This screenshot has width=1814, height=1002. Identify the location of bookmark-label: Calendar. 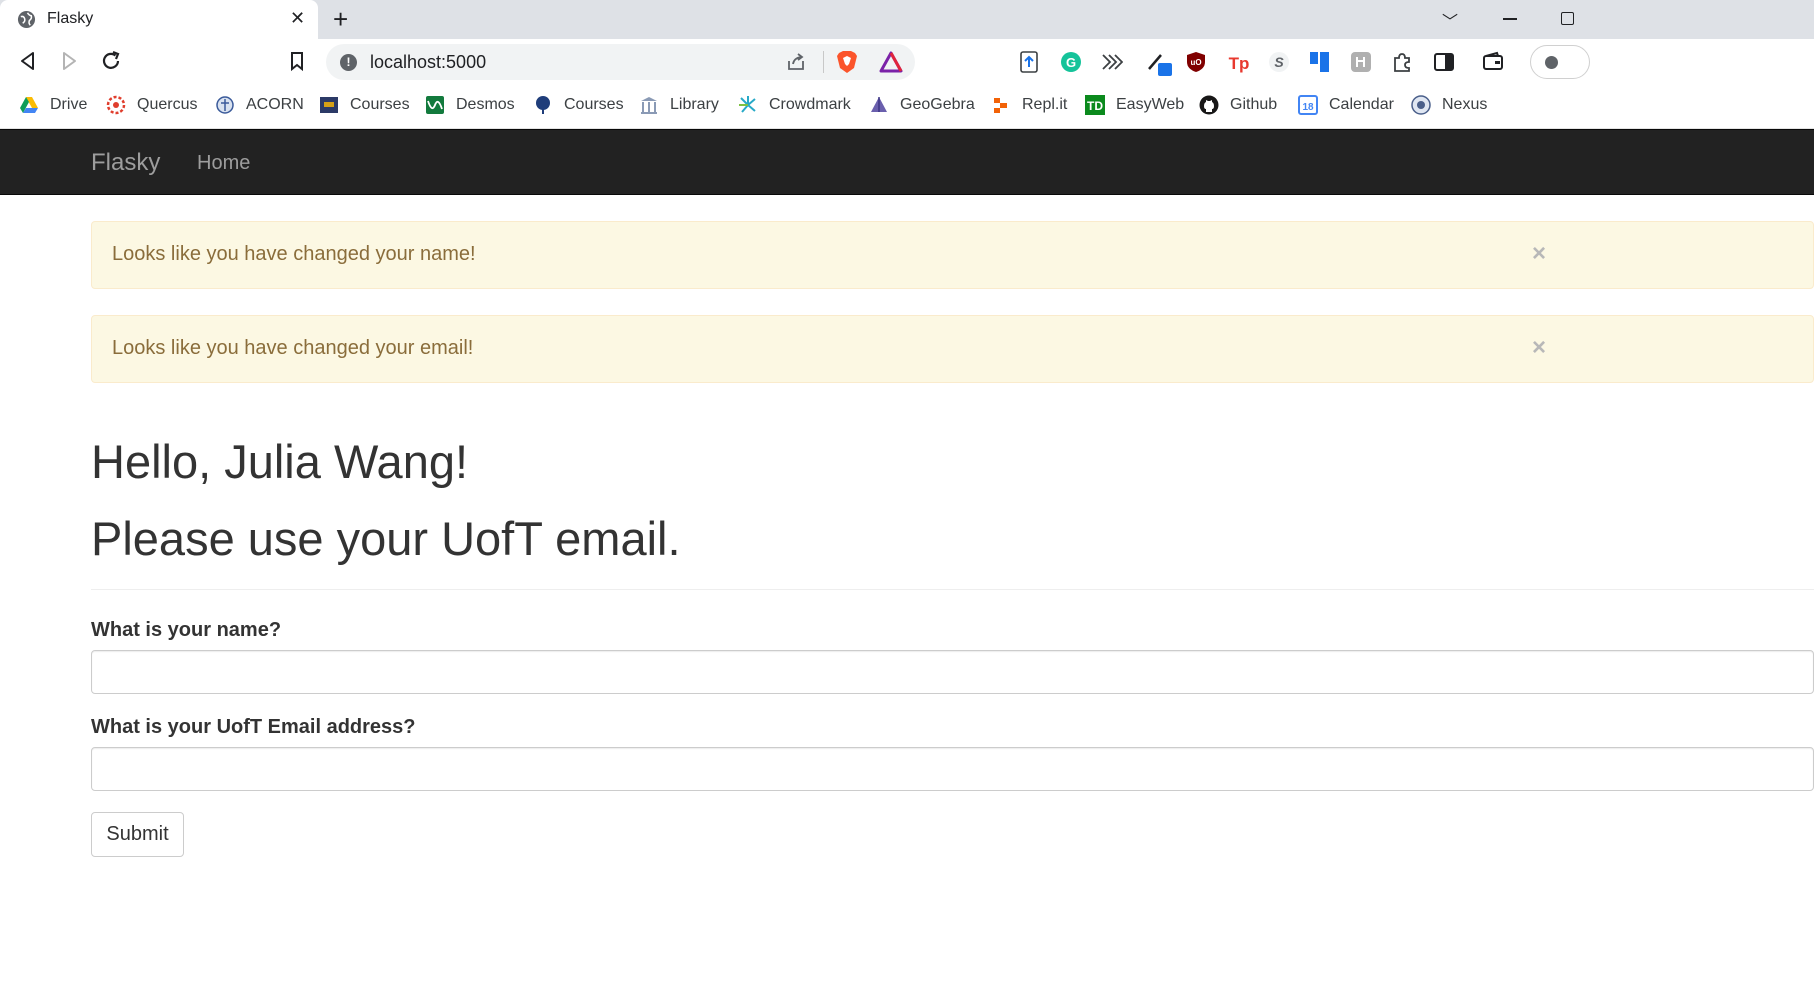
(1361, 104).